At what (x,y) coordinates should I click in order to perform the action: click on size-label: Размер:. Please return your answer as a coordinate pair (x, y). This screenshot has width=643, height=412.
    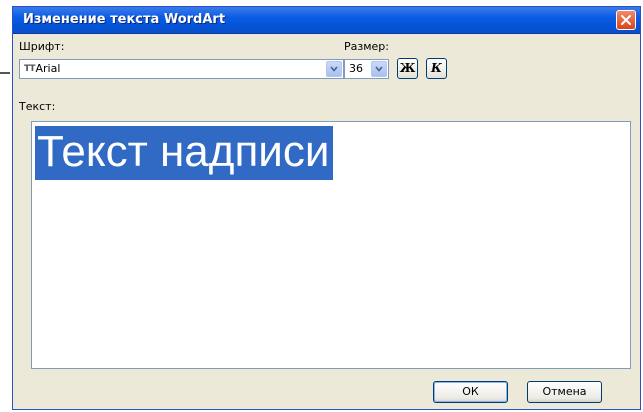
    Looking at the image, I should click on (366, 46).